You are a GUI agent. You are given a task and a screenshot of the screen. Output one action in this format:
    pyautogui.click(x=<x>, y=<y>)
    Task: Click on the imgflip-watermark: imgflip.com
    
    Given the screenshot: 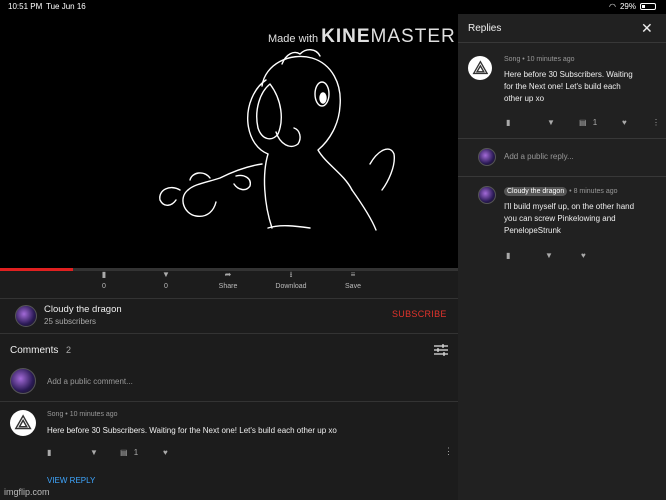 What is the action you would take?
    pyautogui.click(x=27, y=492)
    